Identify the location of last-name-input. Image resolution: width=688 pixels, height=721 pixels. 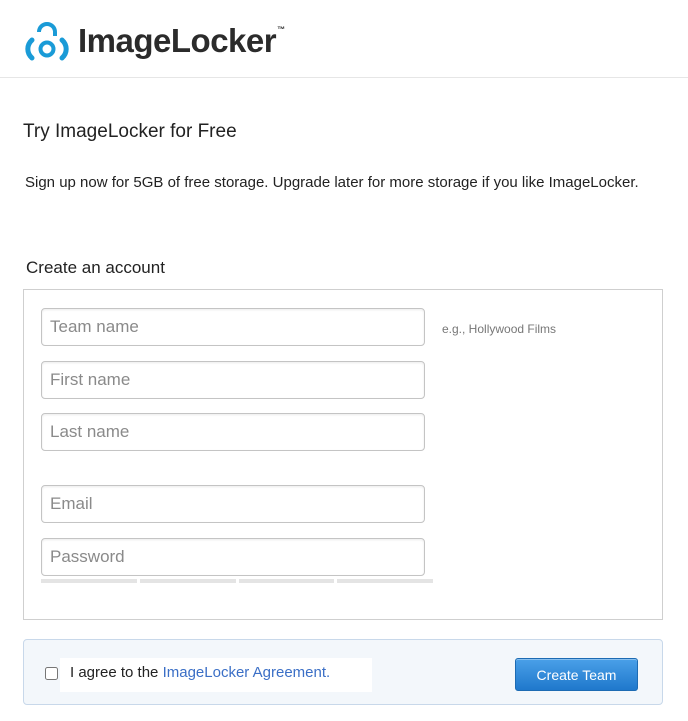
(233, 432).